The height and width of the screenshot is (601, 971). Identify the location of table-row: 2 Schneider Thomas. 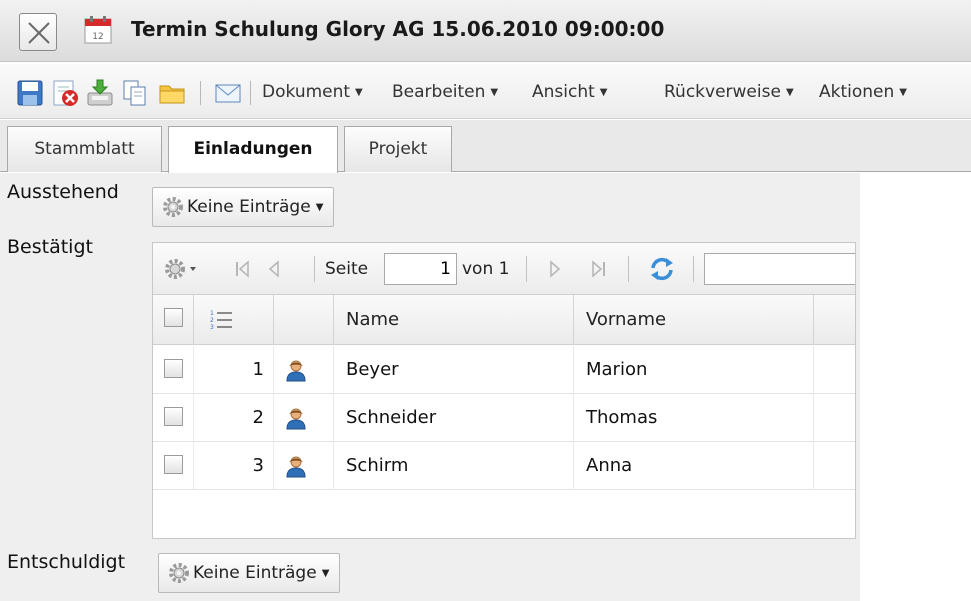
(504, 418).